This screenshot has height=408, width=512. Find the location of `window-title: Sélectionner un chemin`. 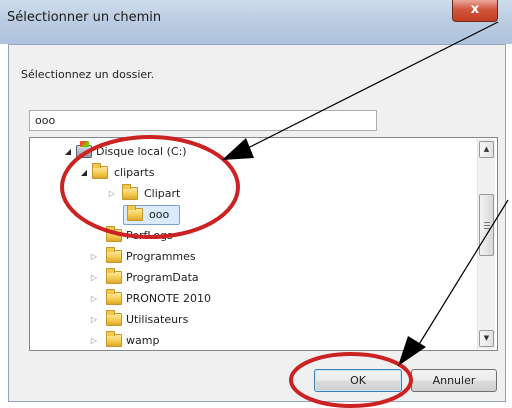

window-title: Sélectionner un chemin is located at coordinates (84, 17).